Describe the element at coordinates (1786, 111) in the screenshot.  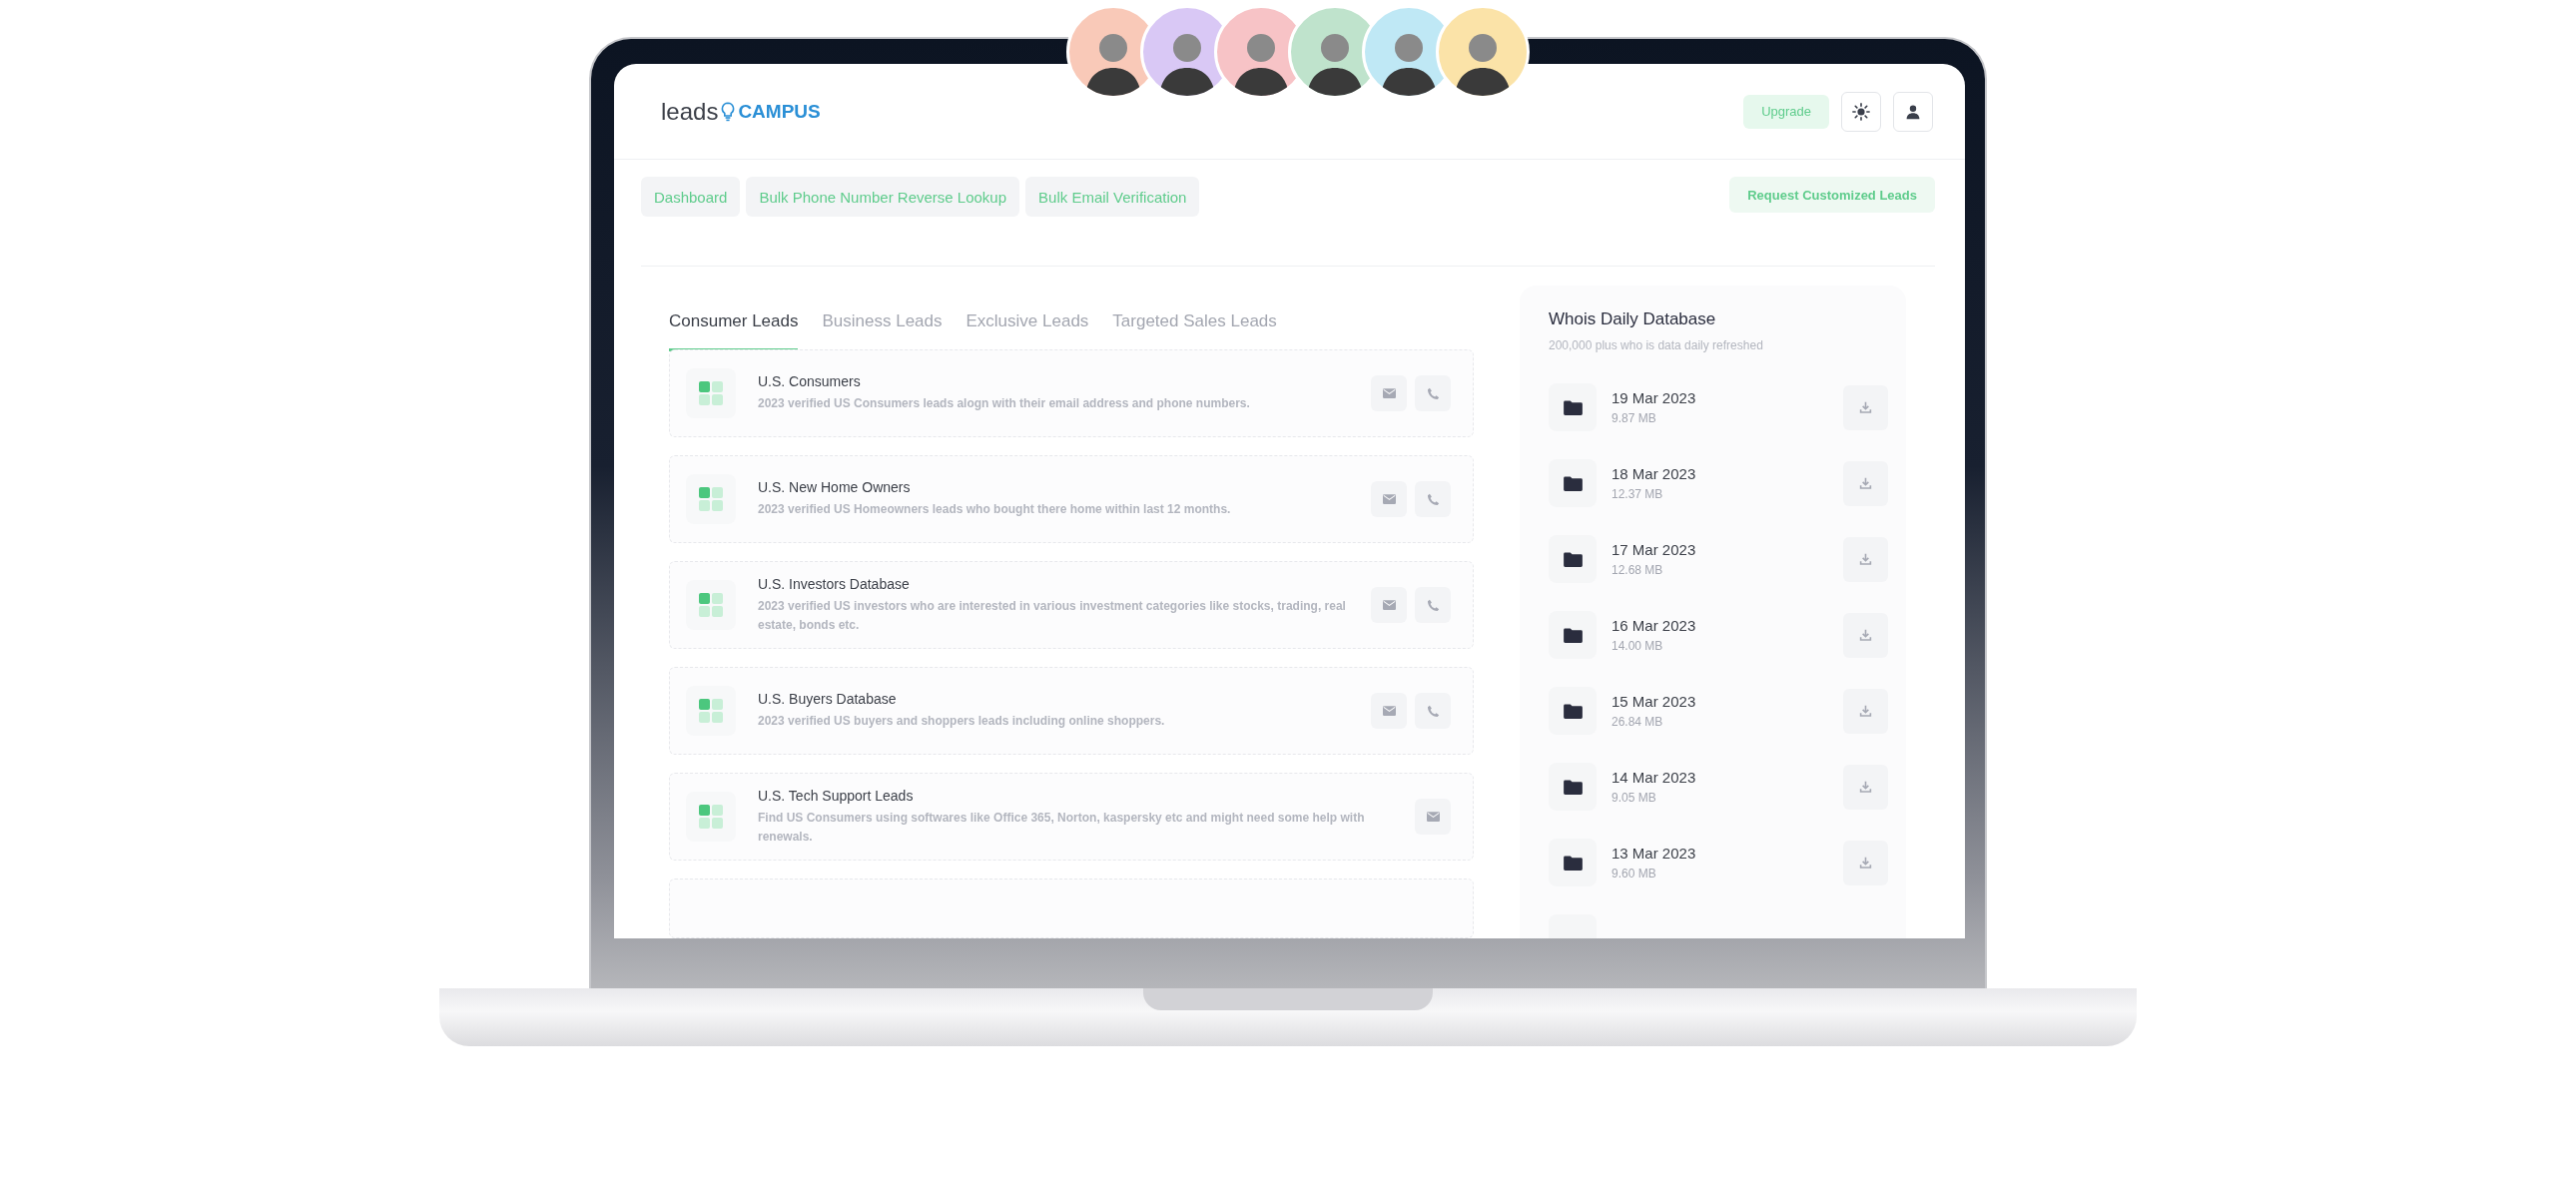
I see `upgrade-button: Upgrade` at that location.